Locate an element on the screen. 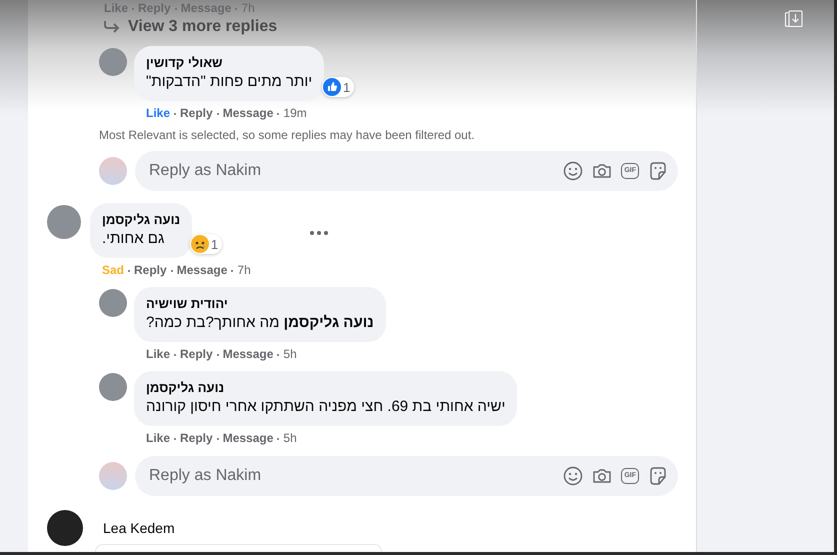 This screenshot has width=837, height=555. comment-time: 19m is located at coordinates (295, 113).